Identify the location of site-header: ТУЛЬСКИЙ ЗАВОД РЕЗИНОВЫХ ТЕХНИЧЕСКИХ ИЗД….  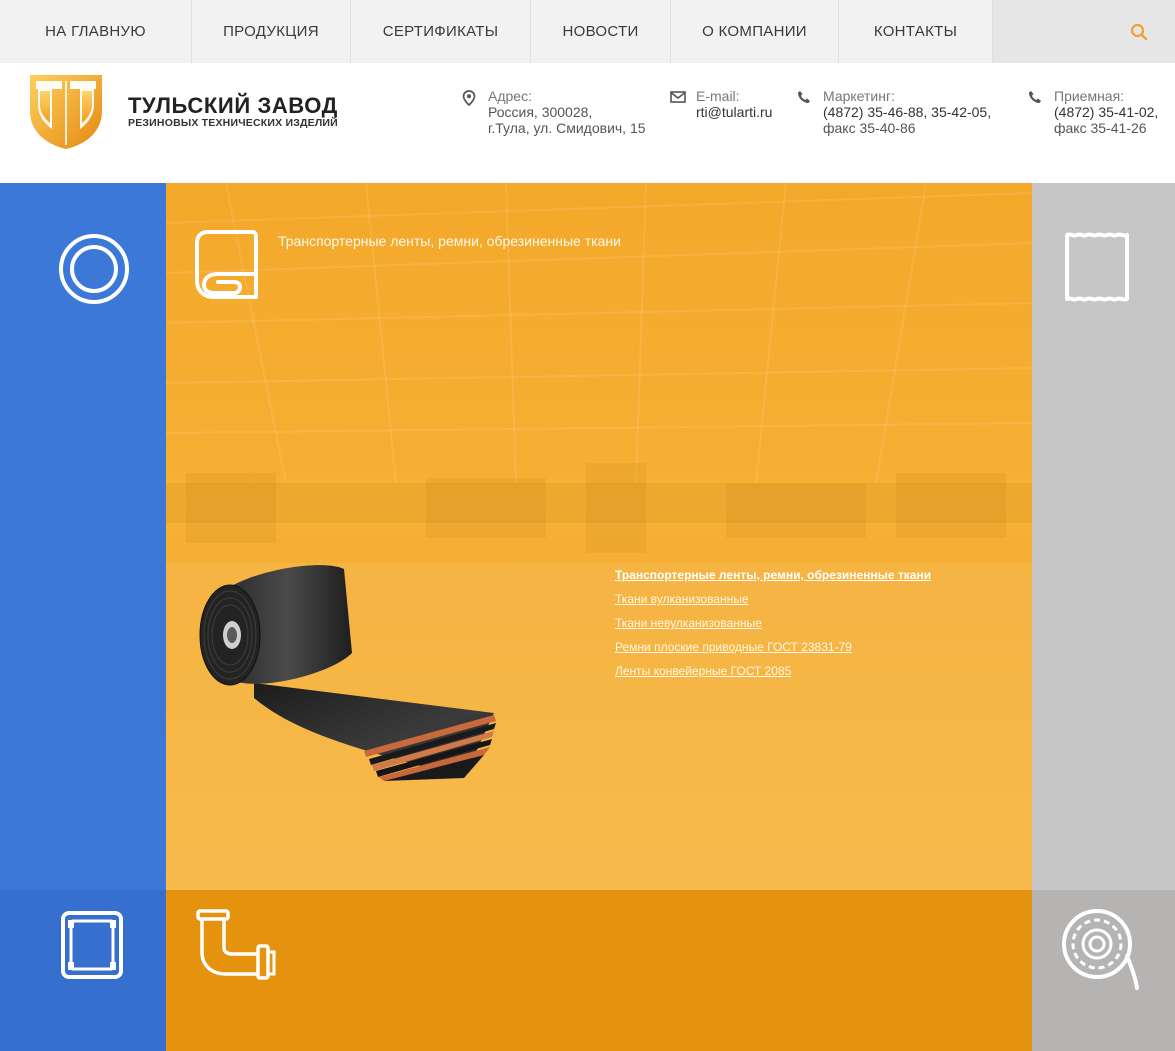
(587, 123).